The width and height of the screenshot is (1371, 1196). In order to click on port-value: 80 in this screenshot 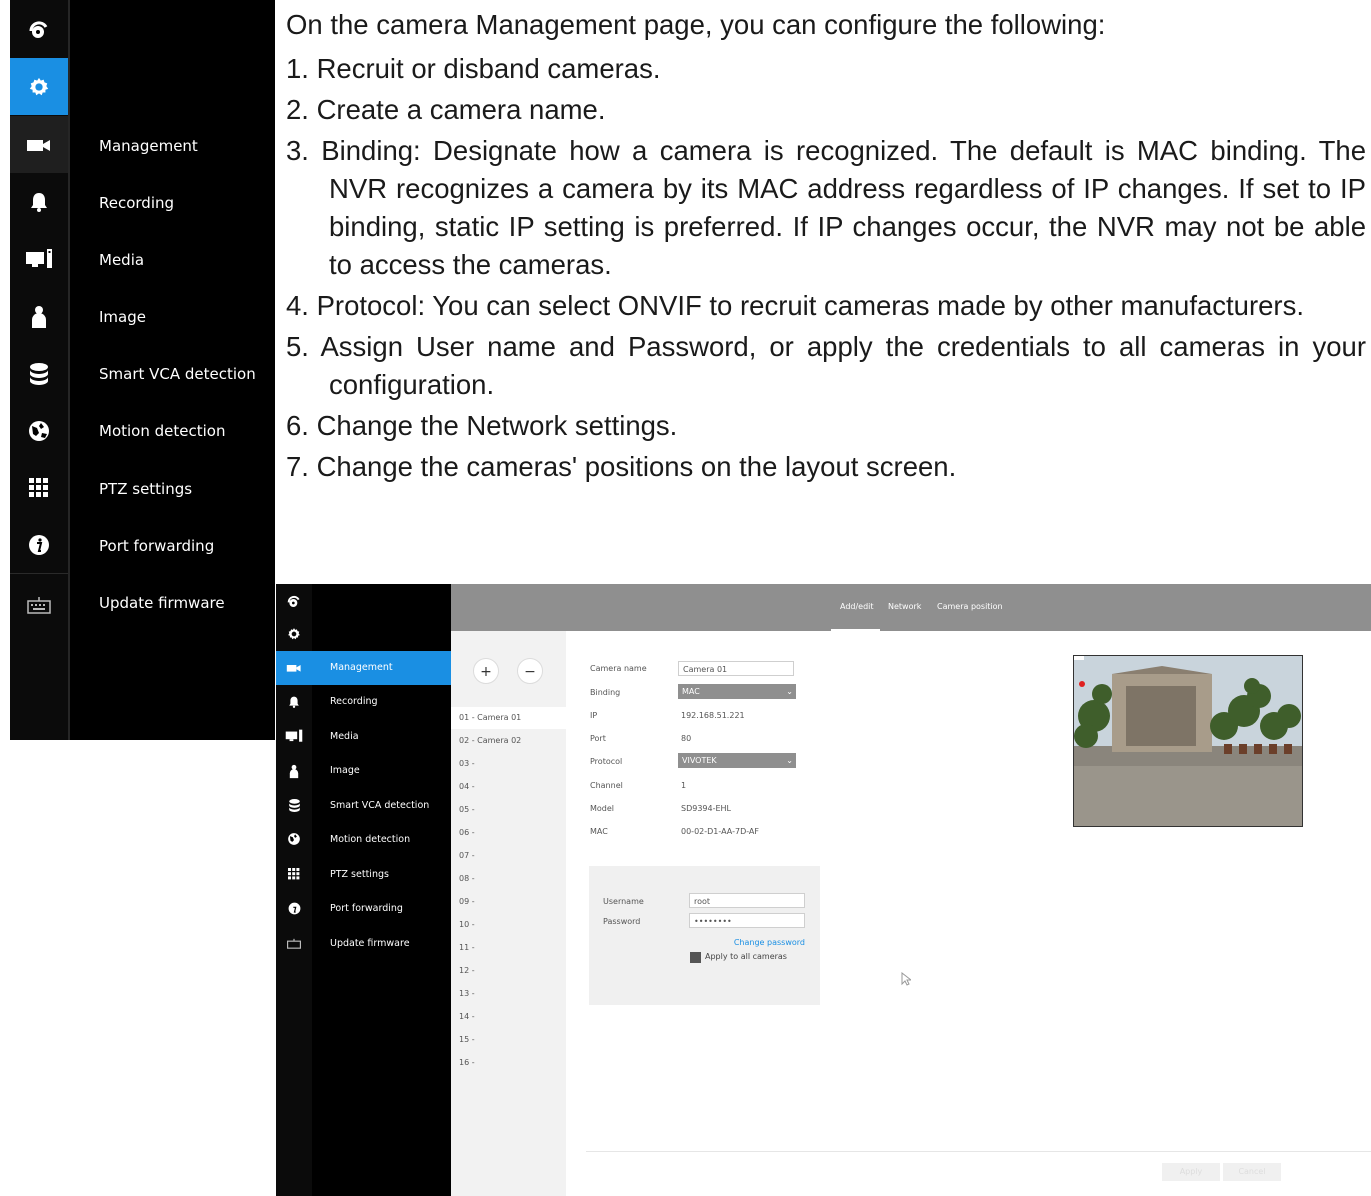, I will do `click(686, 738)`.